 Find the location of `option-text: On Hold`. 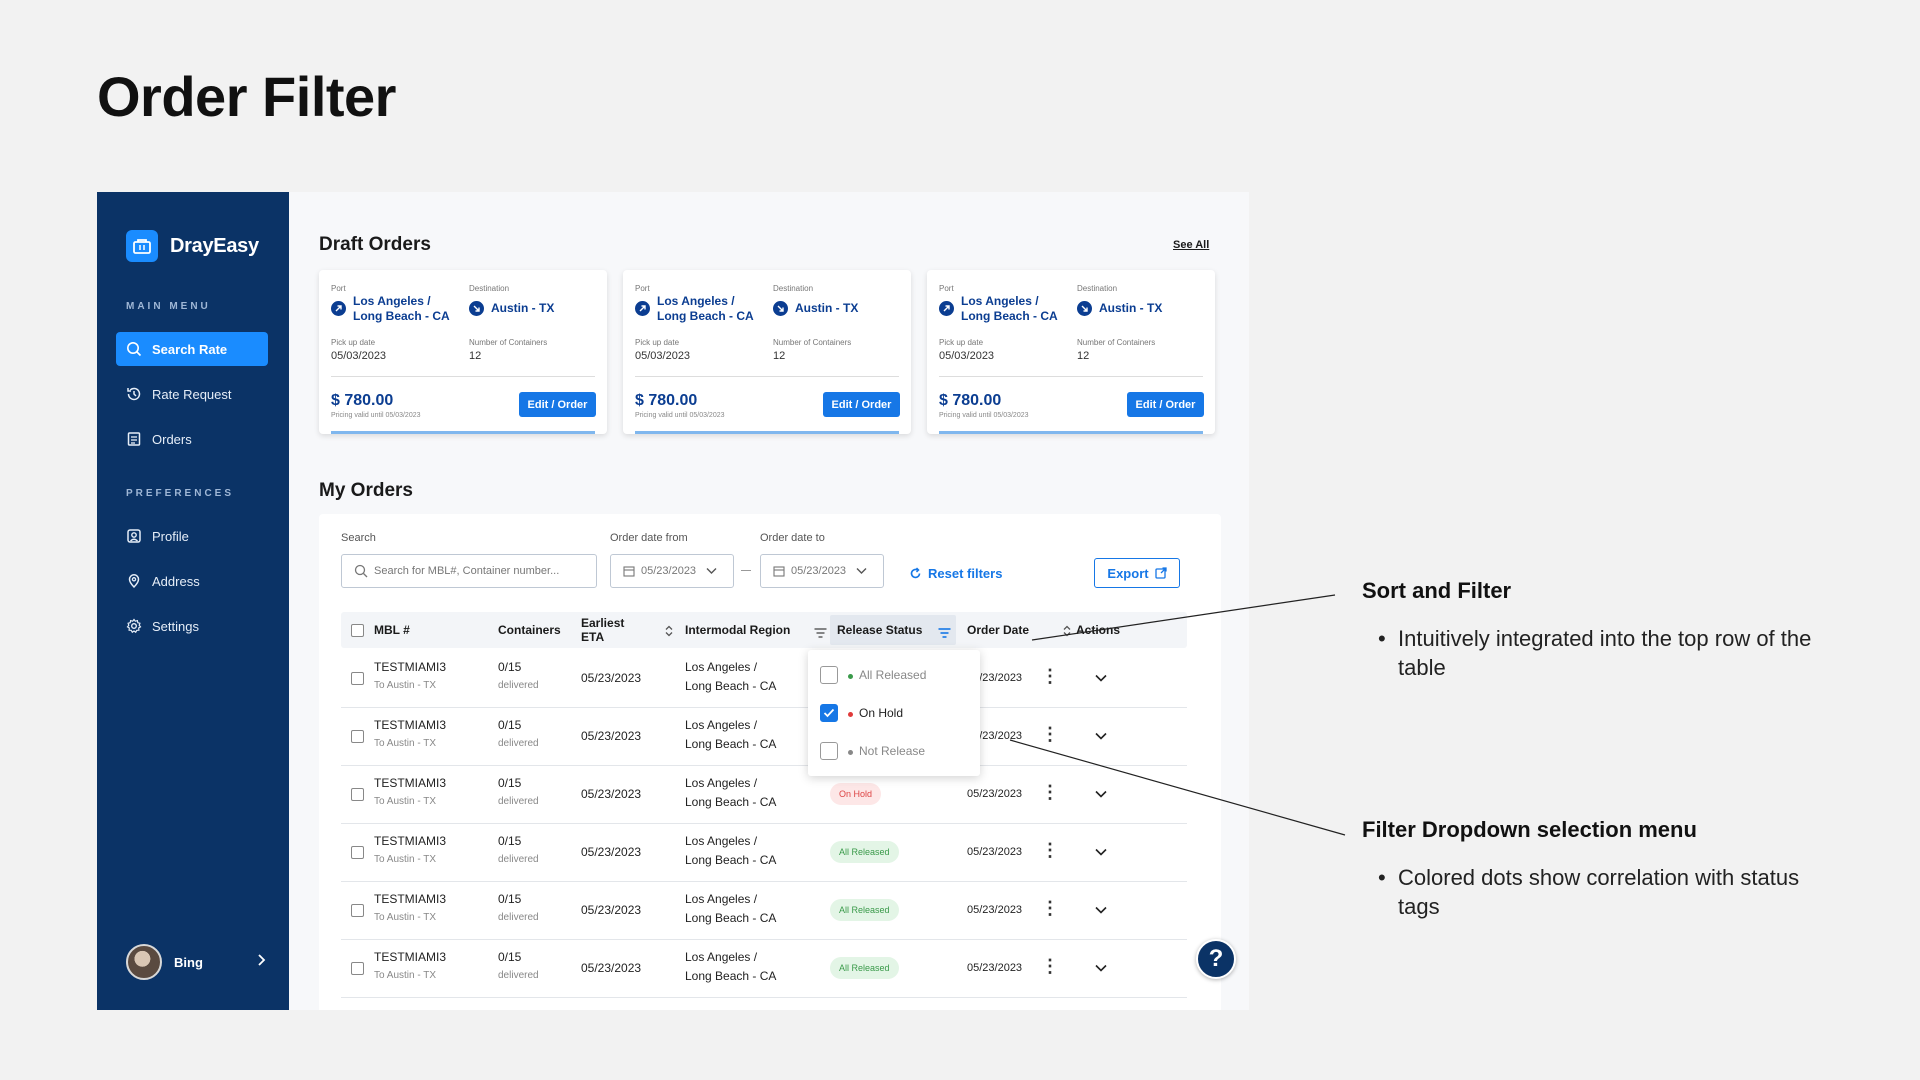

option-text: On Hold is located at coordinates (881, 713).